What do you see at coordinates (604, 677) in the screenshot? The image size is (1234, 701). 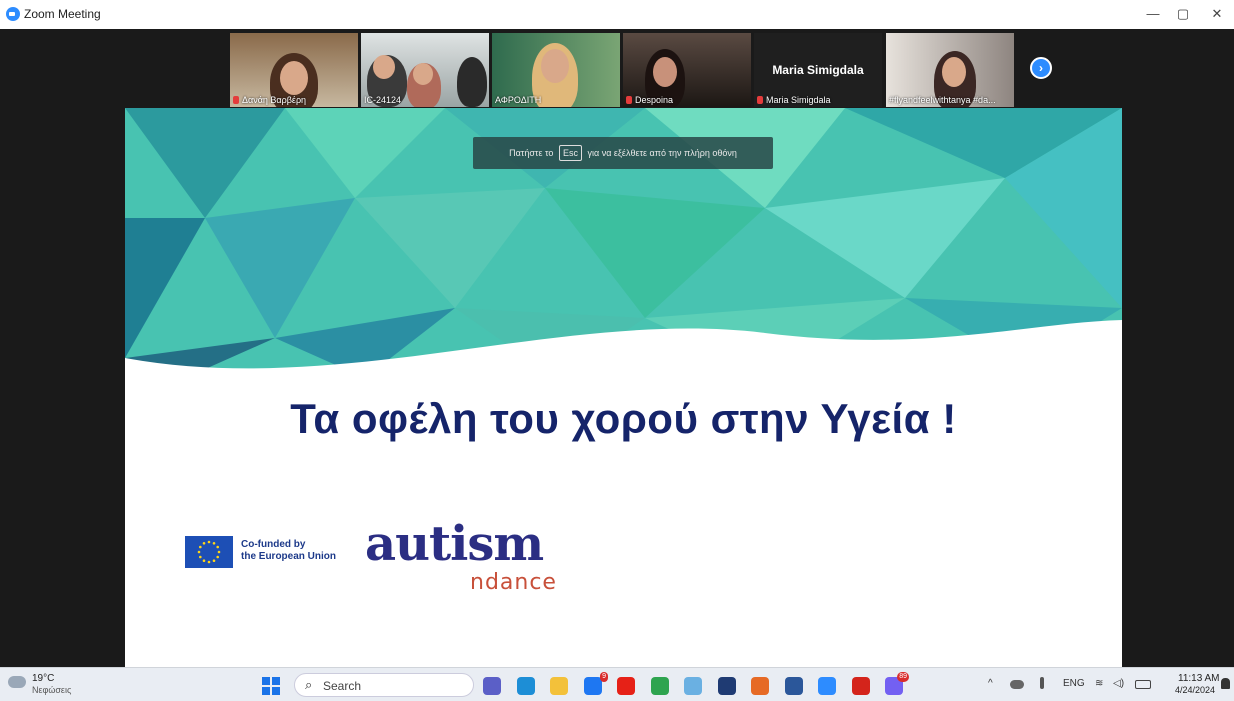 I see `notification-badge: 9` at bounding box center [604, 677].